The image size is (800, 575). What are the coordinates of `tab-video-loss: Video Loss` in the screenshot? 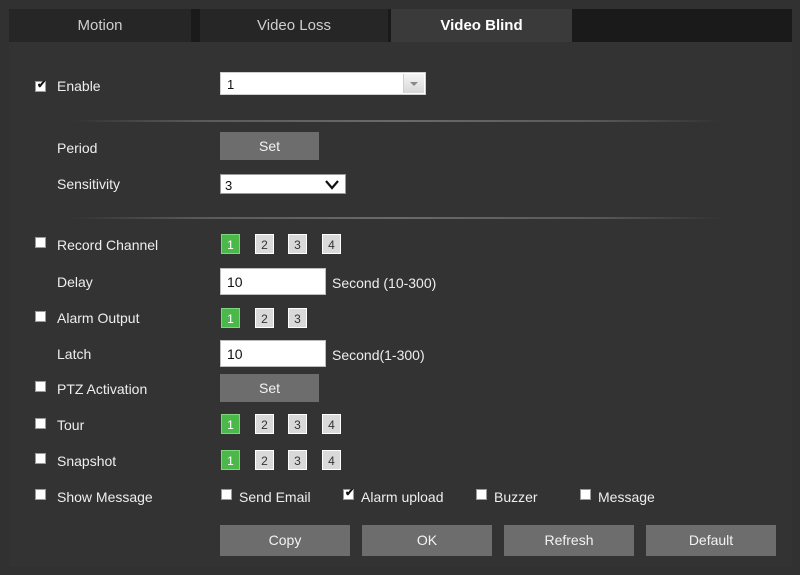 It's located at (294, 25).